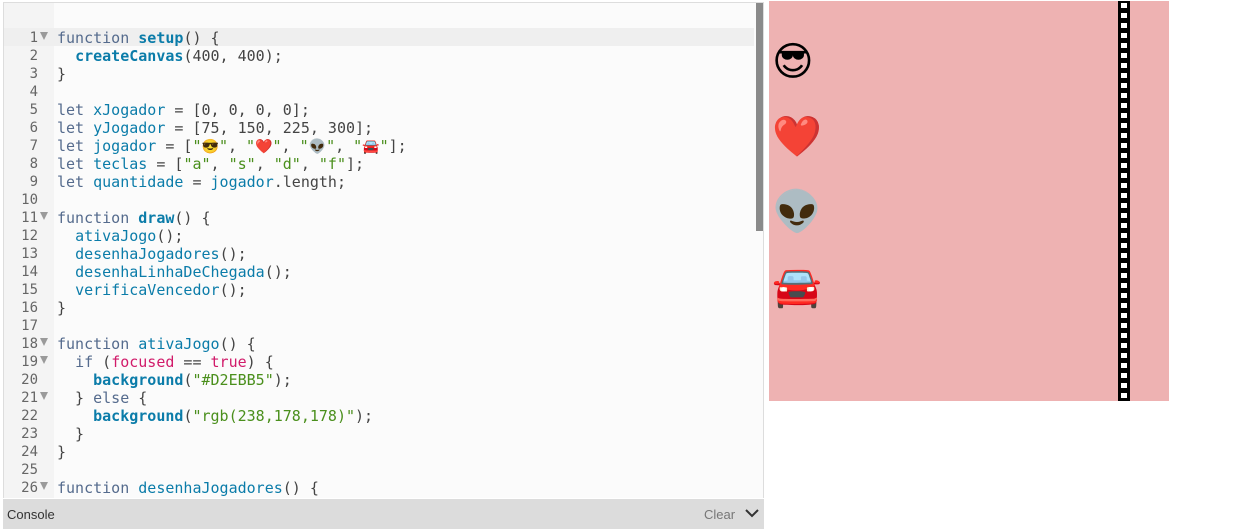 The image size is (1236, 529). I want to click on line-number: 16, so click(29, 308).